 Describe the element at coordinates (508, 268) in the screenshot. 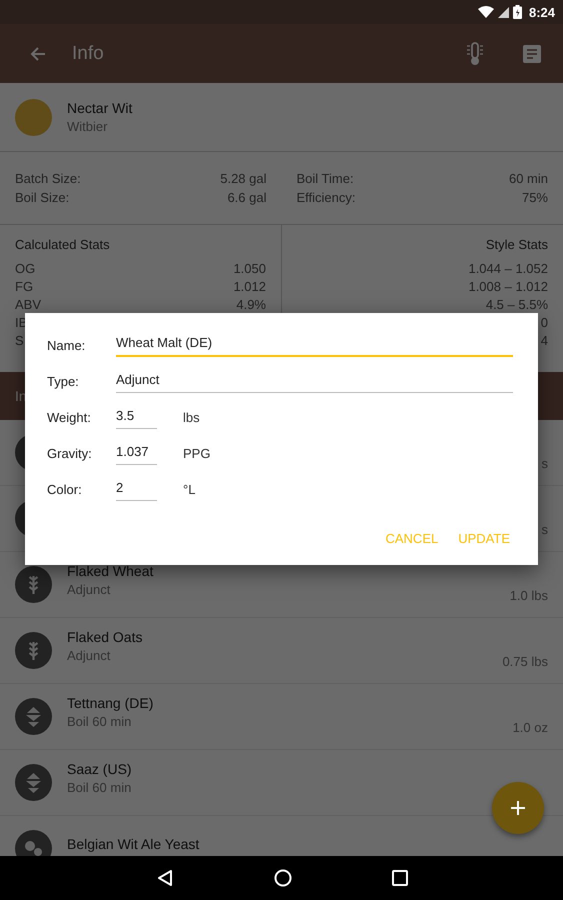

I see `style-range: 1.044 – 1.052` at that location.